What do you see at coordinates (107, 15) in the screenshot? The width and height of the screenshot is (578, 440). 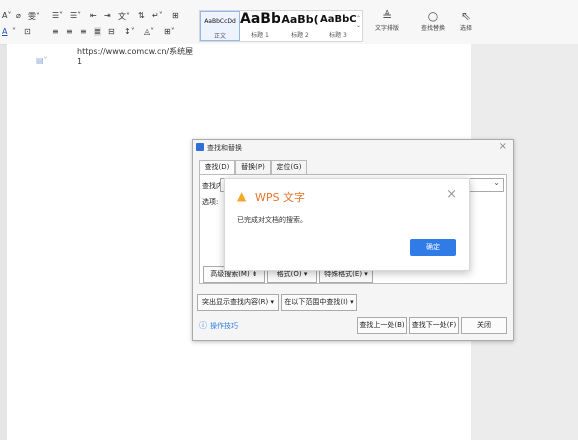 I see `indent-icon: ⇥` at bounding box center [107, 15].